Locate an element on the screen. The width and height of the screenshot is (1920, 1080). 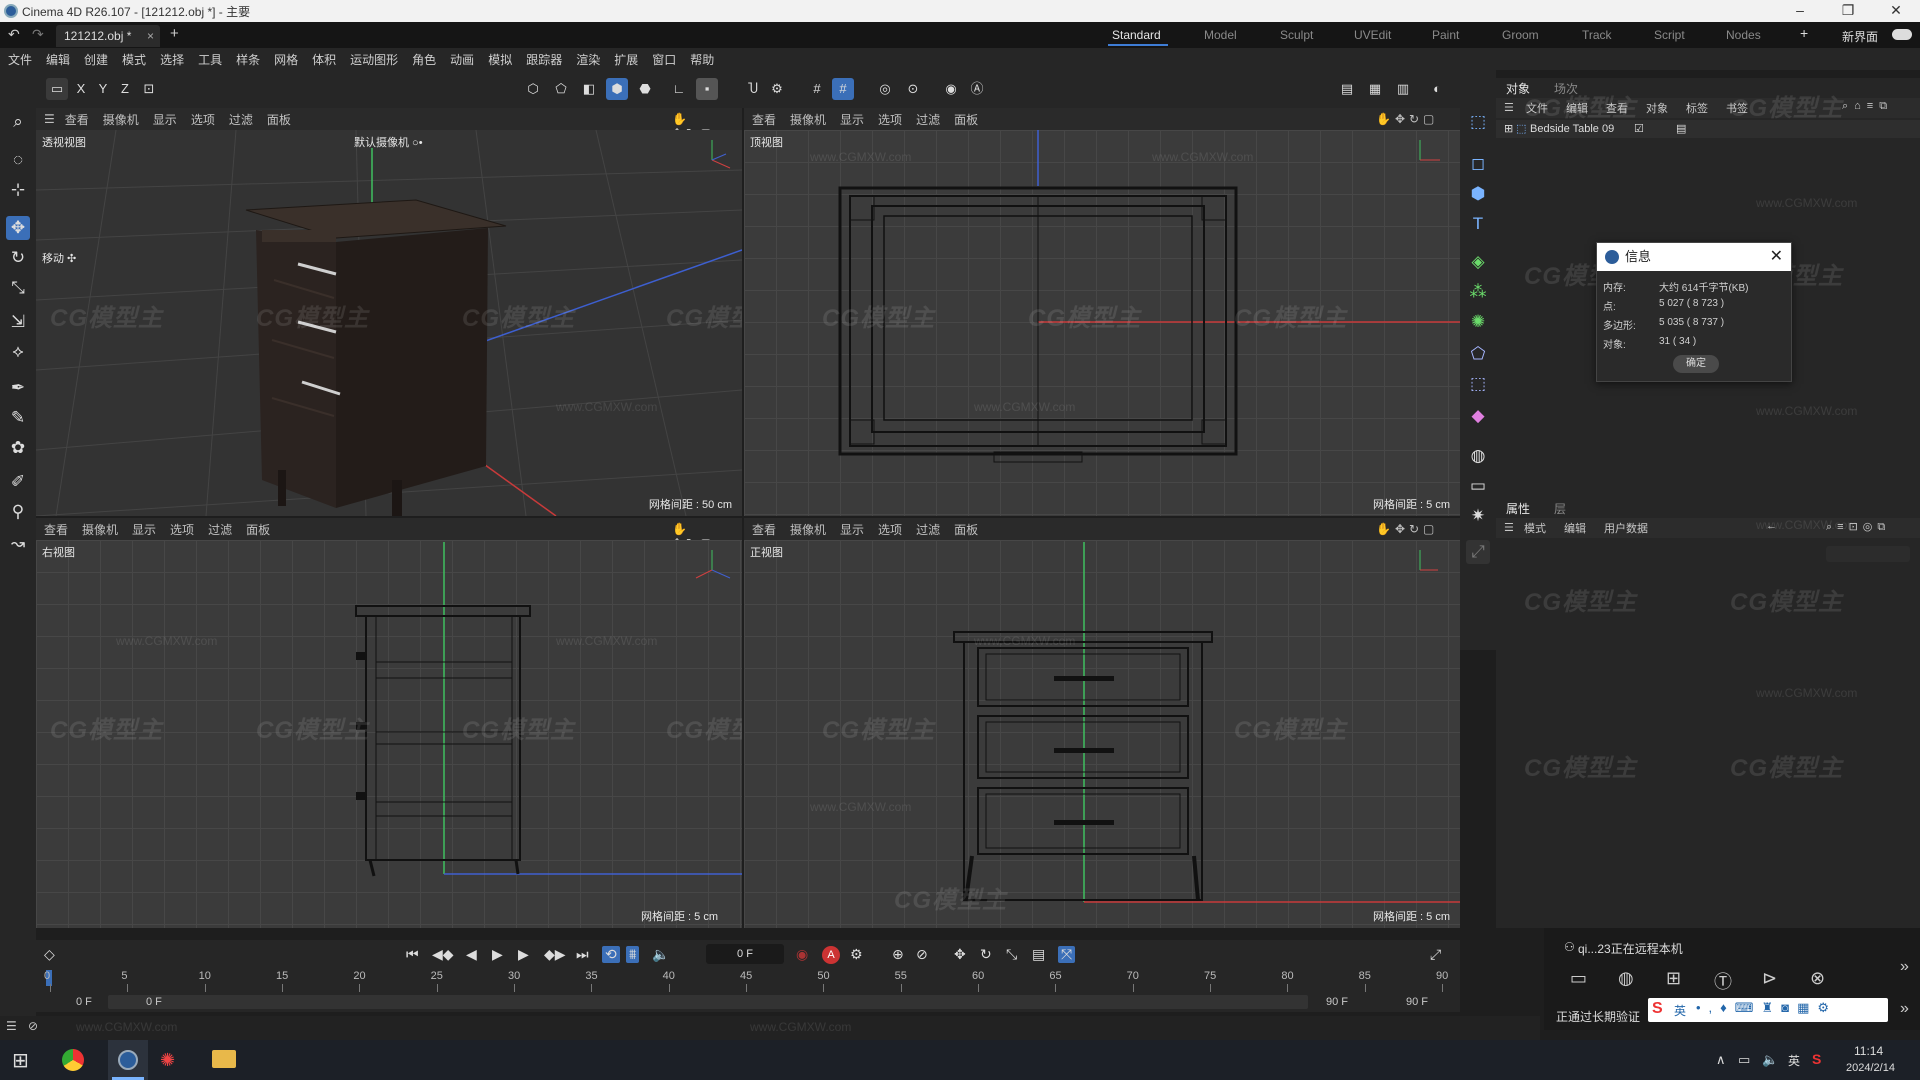
knife-icon: ⚲ is located at coordinates (18, 512).